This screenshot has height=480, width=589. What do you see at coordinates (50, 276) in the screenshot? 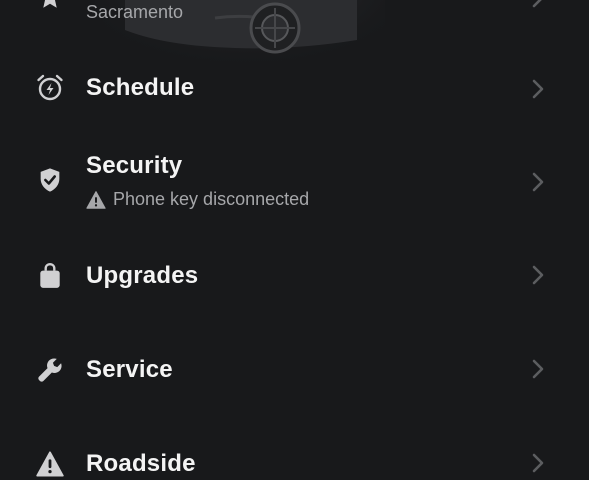
I see `shopping-bag-icon` at bounding box center [50, 276].